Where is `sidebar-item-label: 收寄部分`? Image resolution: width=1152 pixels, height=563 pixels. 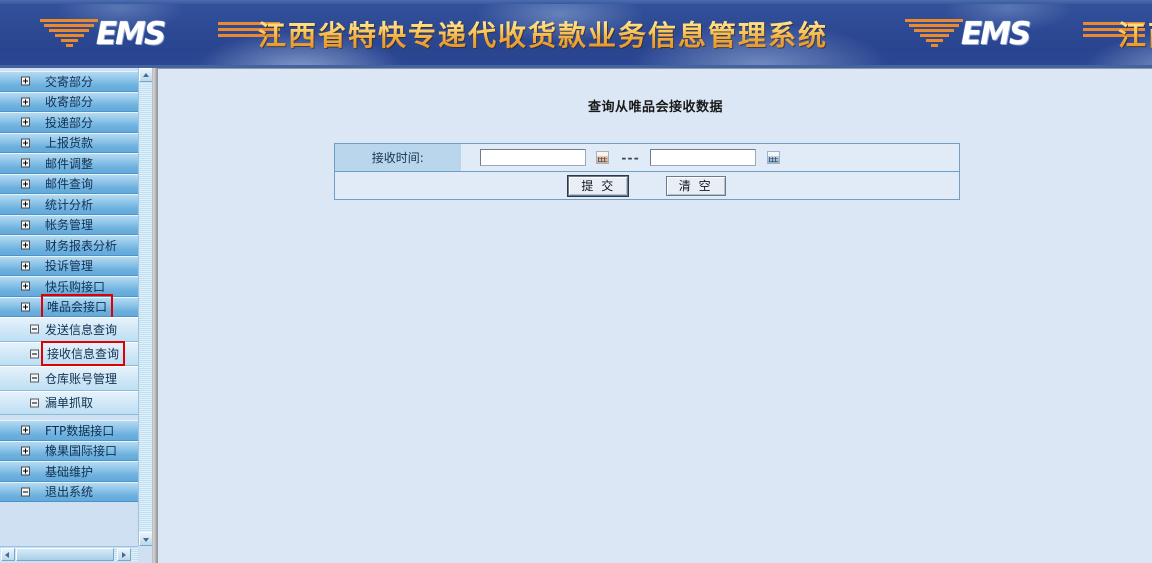 sidebar-item-label: 收寄部分 is located at coordinates (69, 102).